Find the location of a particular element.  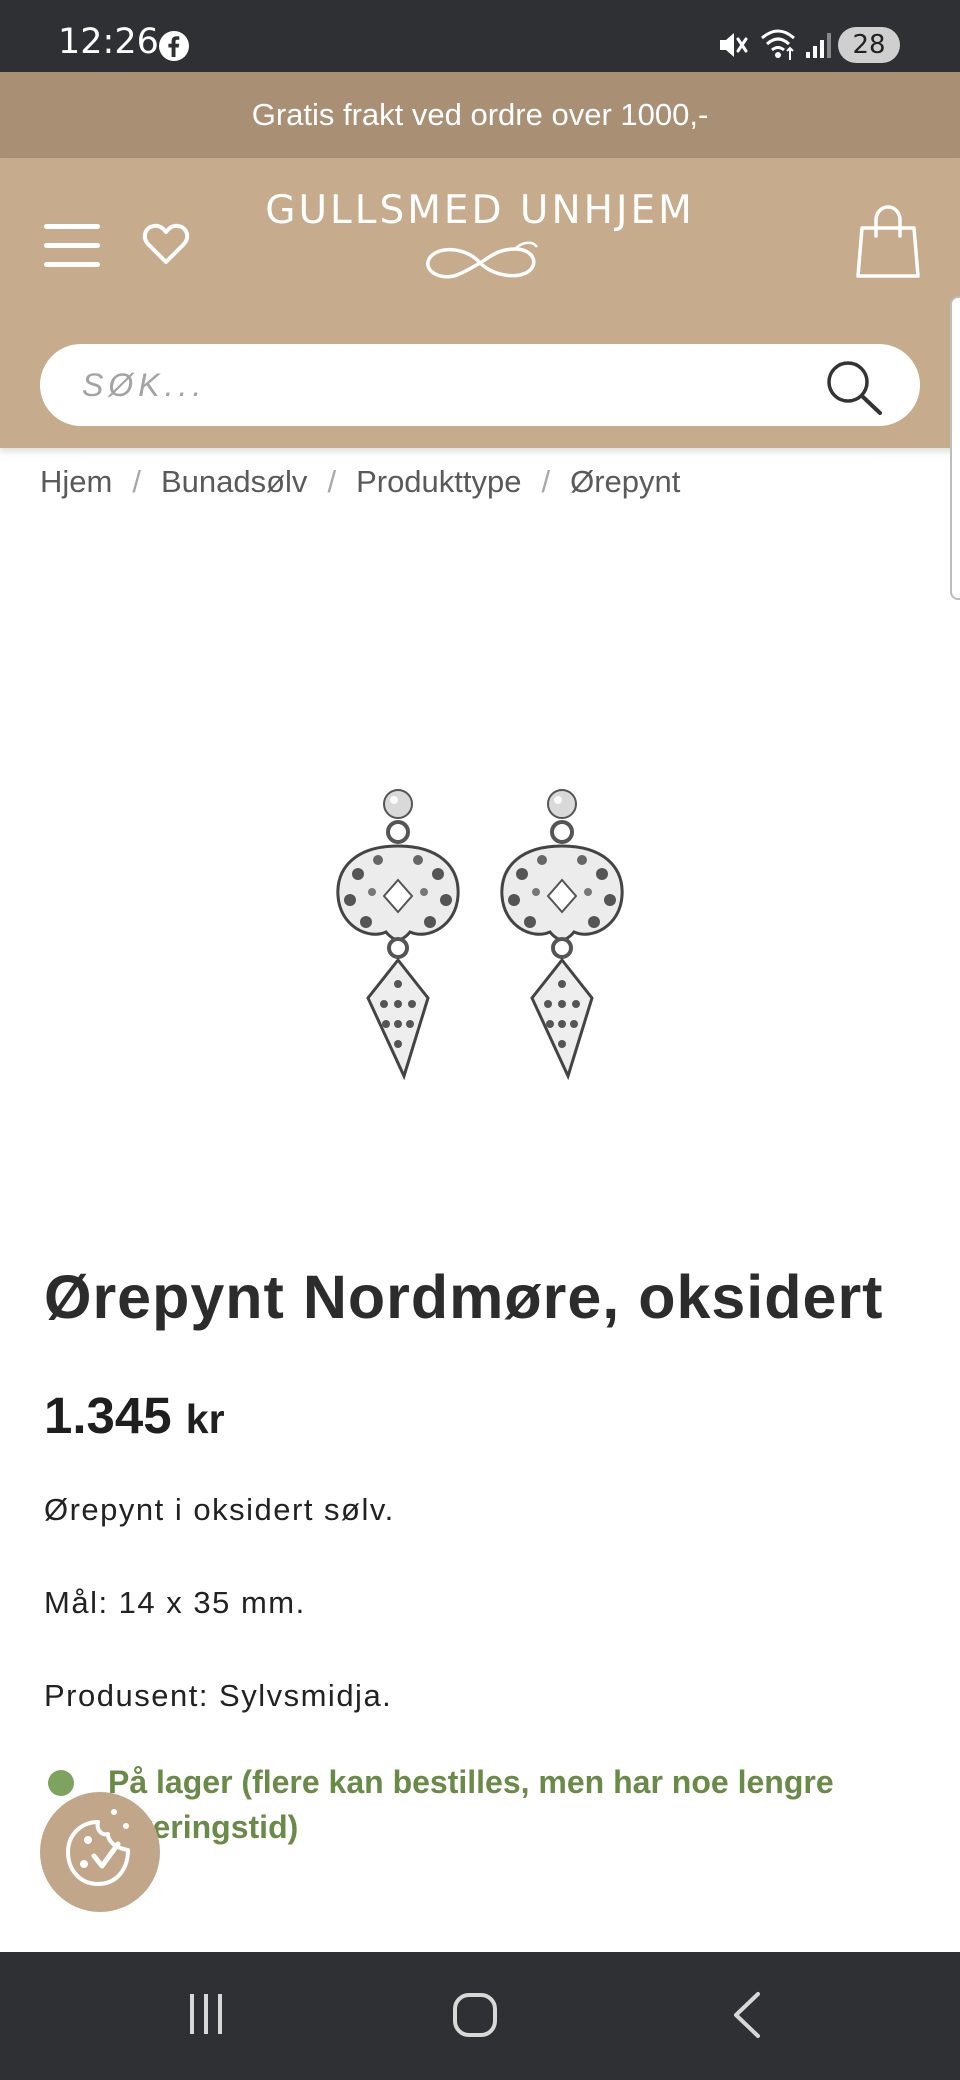

product-price: 1.345 kr is located at coordinates (134, 1415).